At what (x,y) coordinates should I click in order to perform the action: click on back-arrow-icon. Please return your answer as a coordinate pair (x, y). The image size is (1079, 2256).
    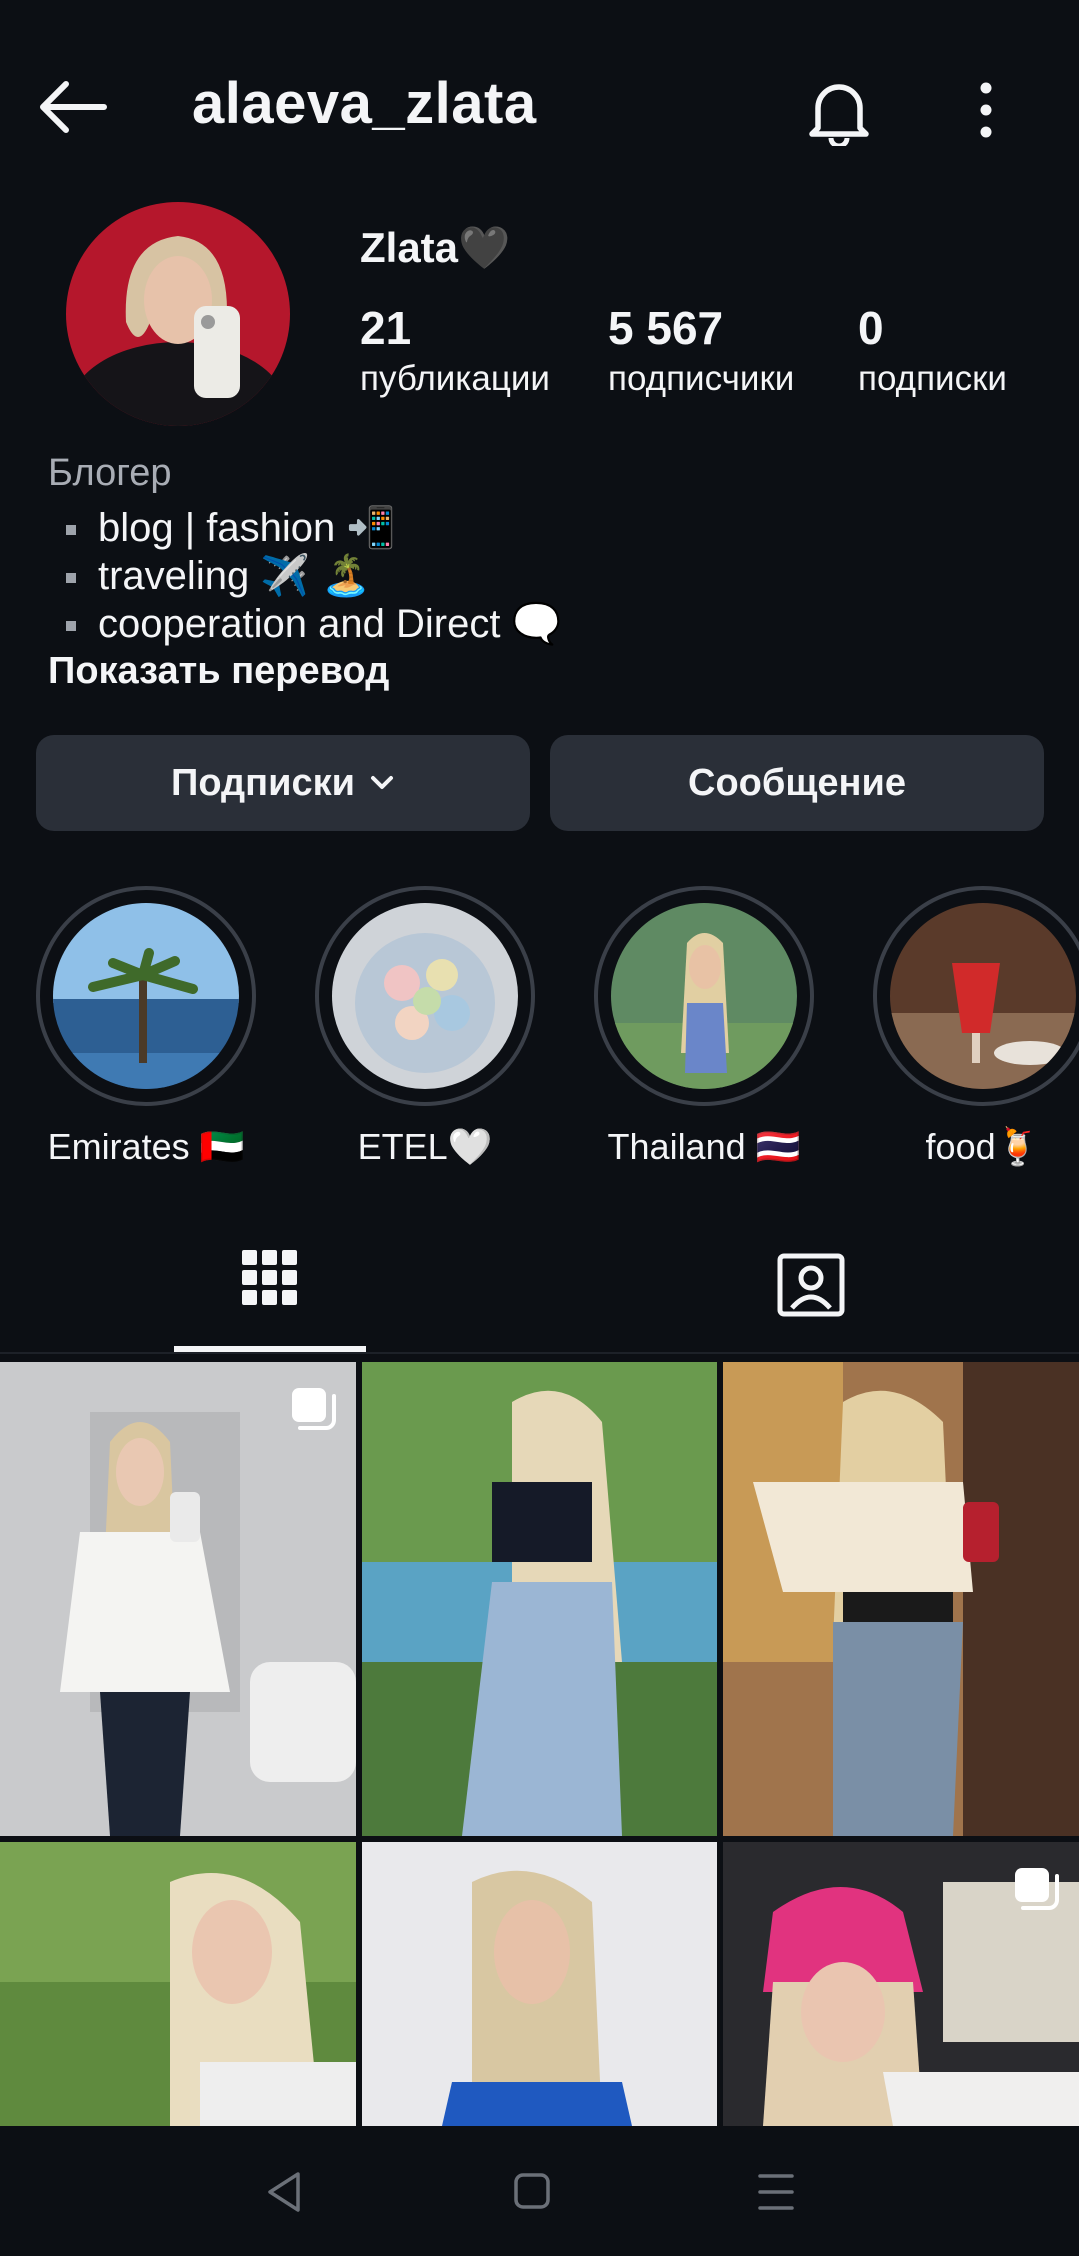
    Looking at the image, I should click on (72, 107).